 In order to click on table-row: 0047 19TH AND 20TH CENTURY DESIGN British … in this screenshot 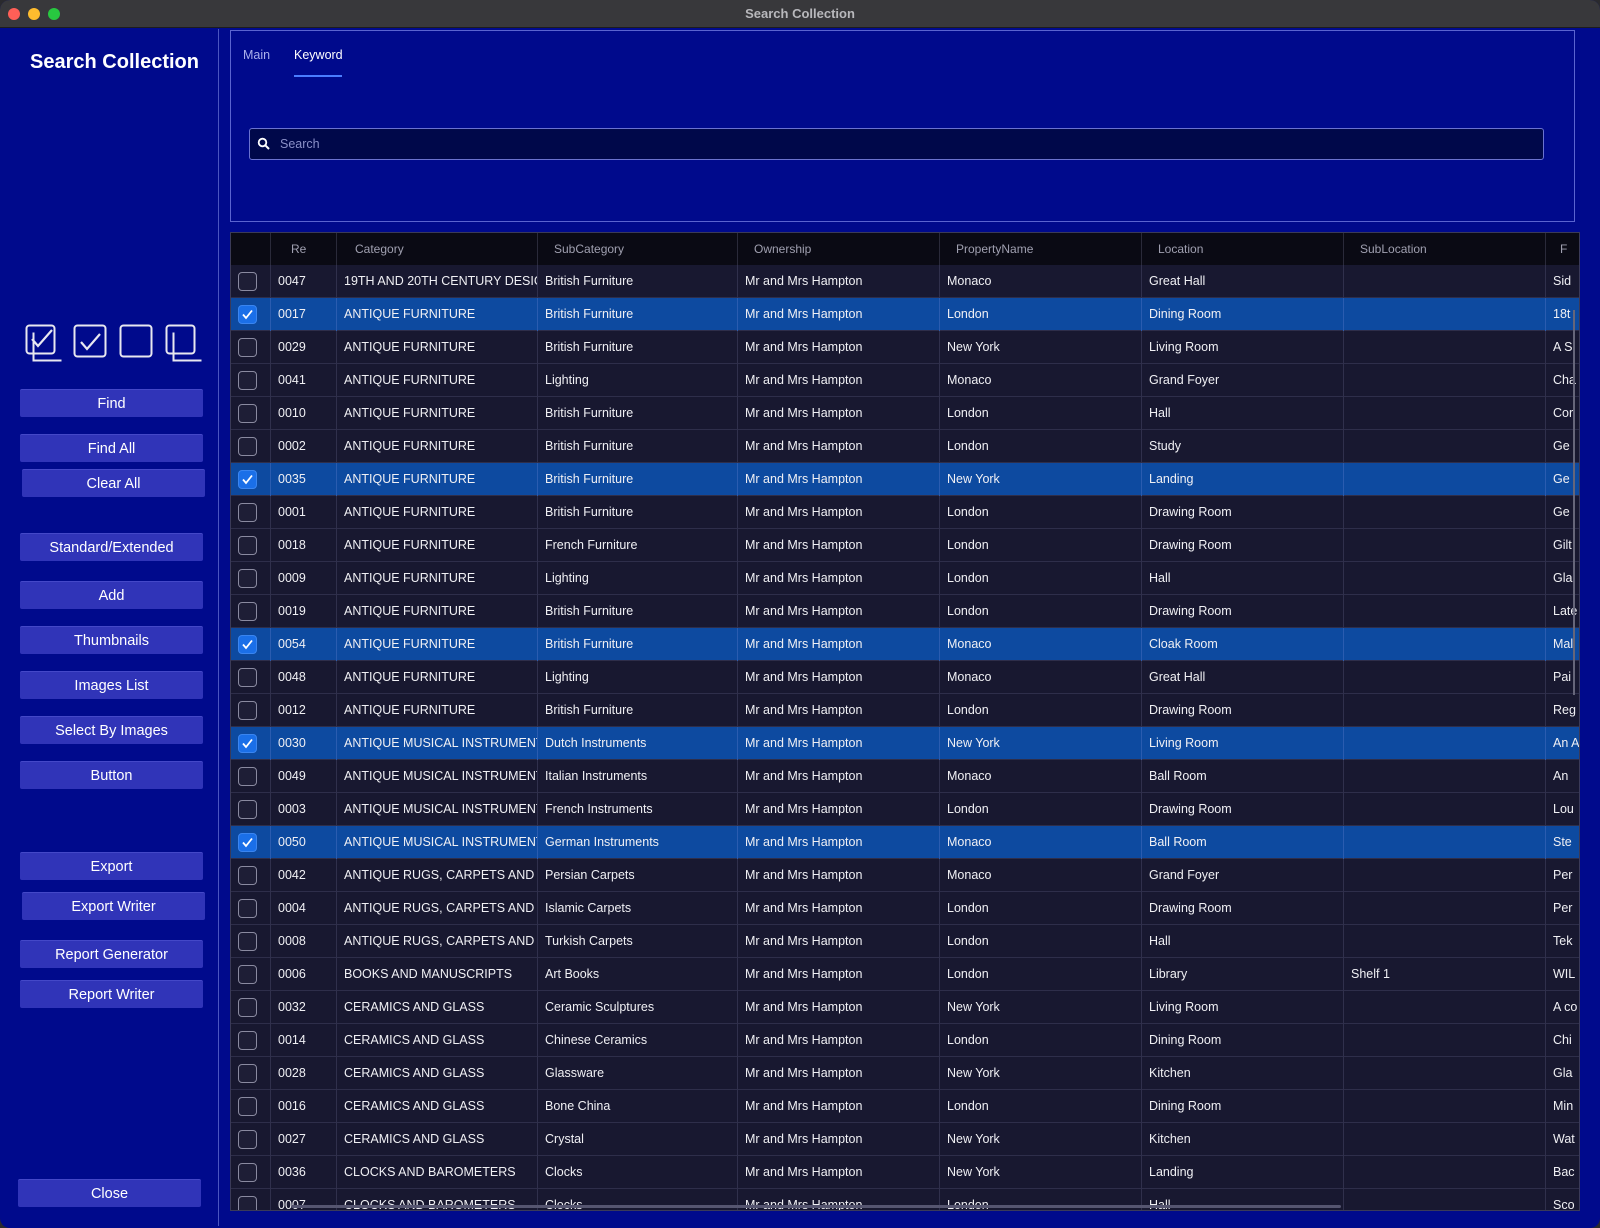, I will do `click(905, 281)`.